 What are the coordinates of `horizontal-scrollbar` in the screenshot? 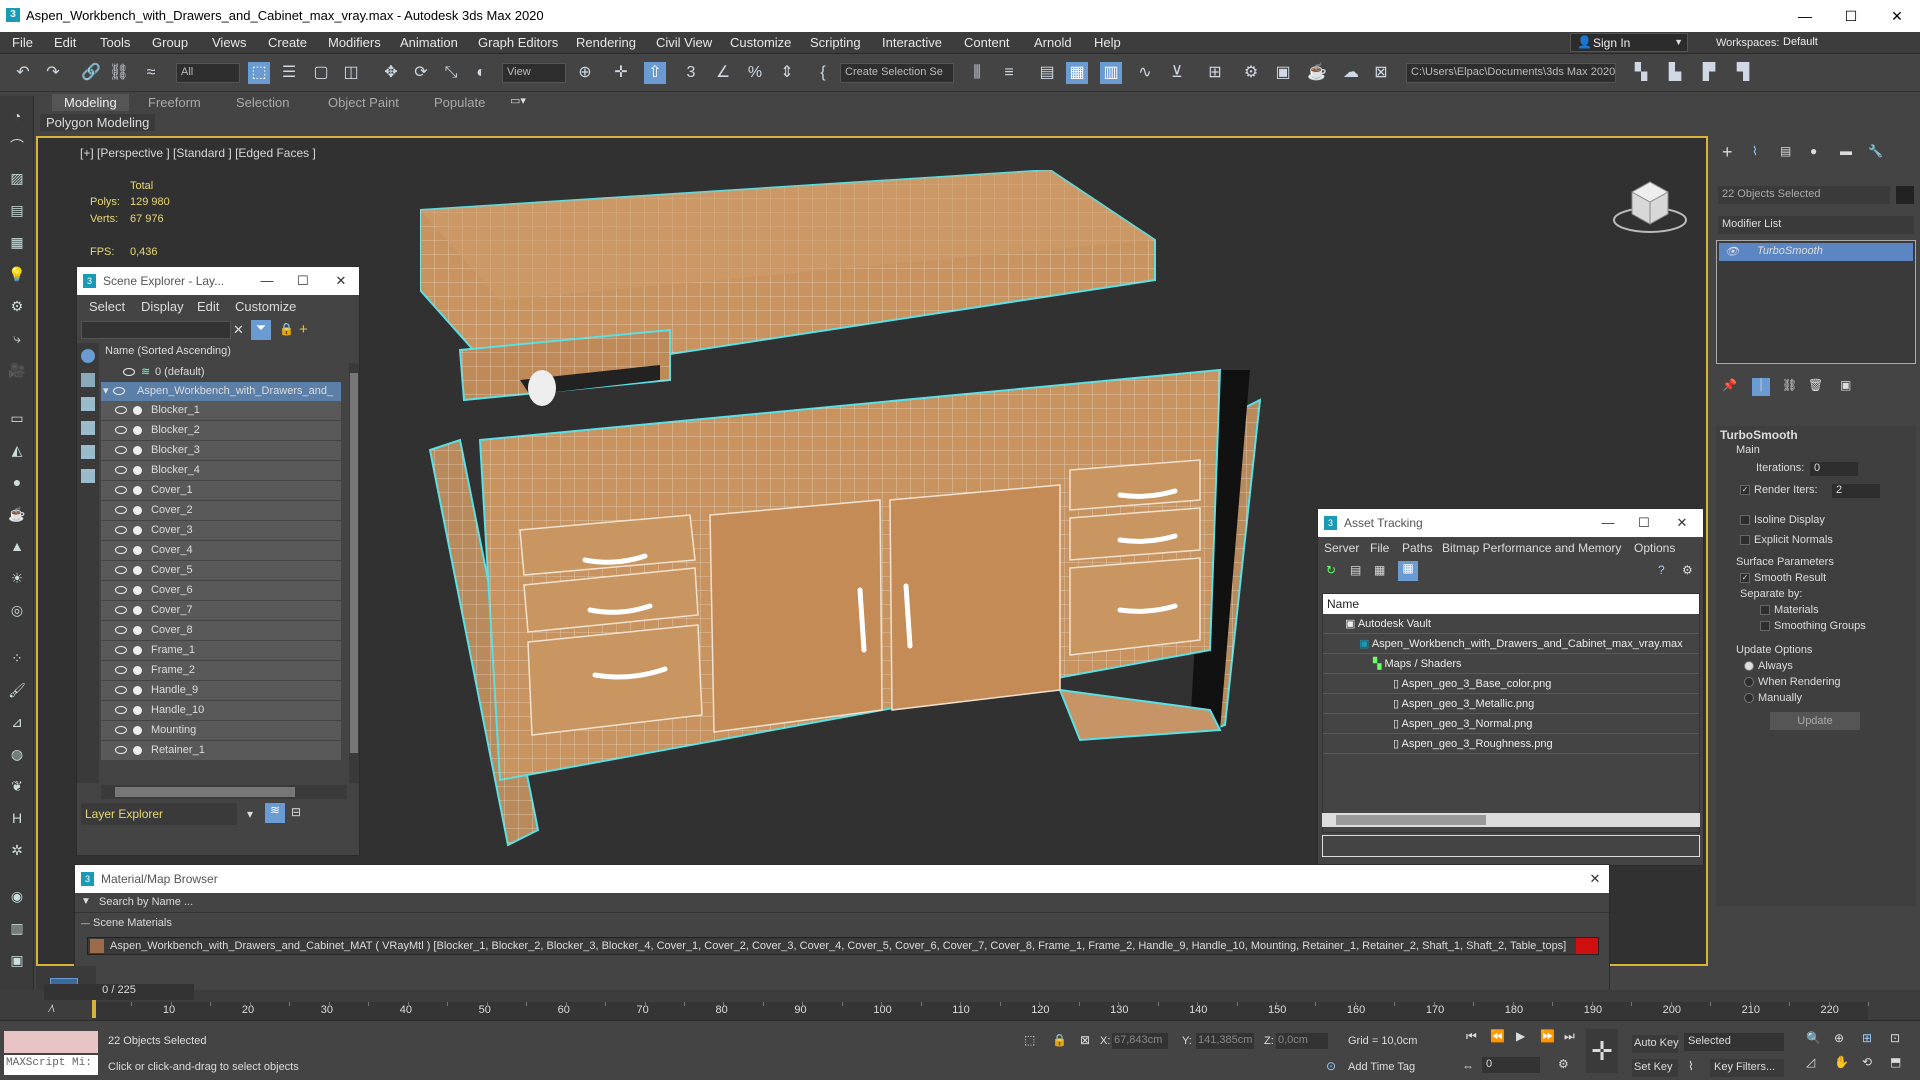 It's located at (224, 792).